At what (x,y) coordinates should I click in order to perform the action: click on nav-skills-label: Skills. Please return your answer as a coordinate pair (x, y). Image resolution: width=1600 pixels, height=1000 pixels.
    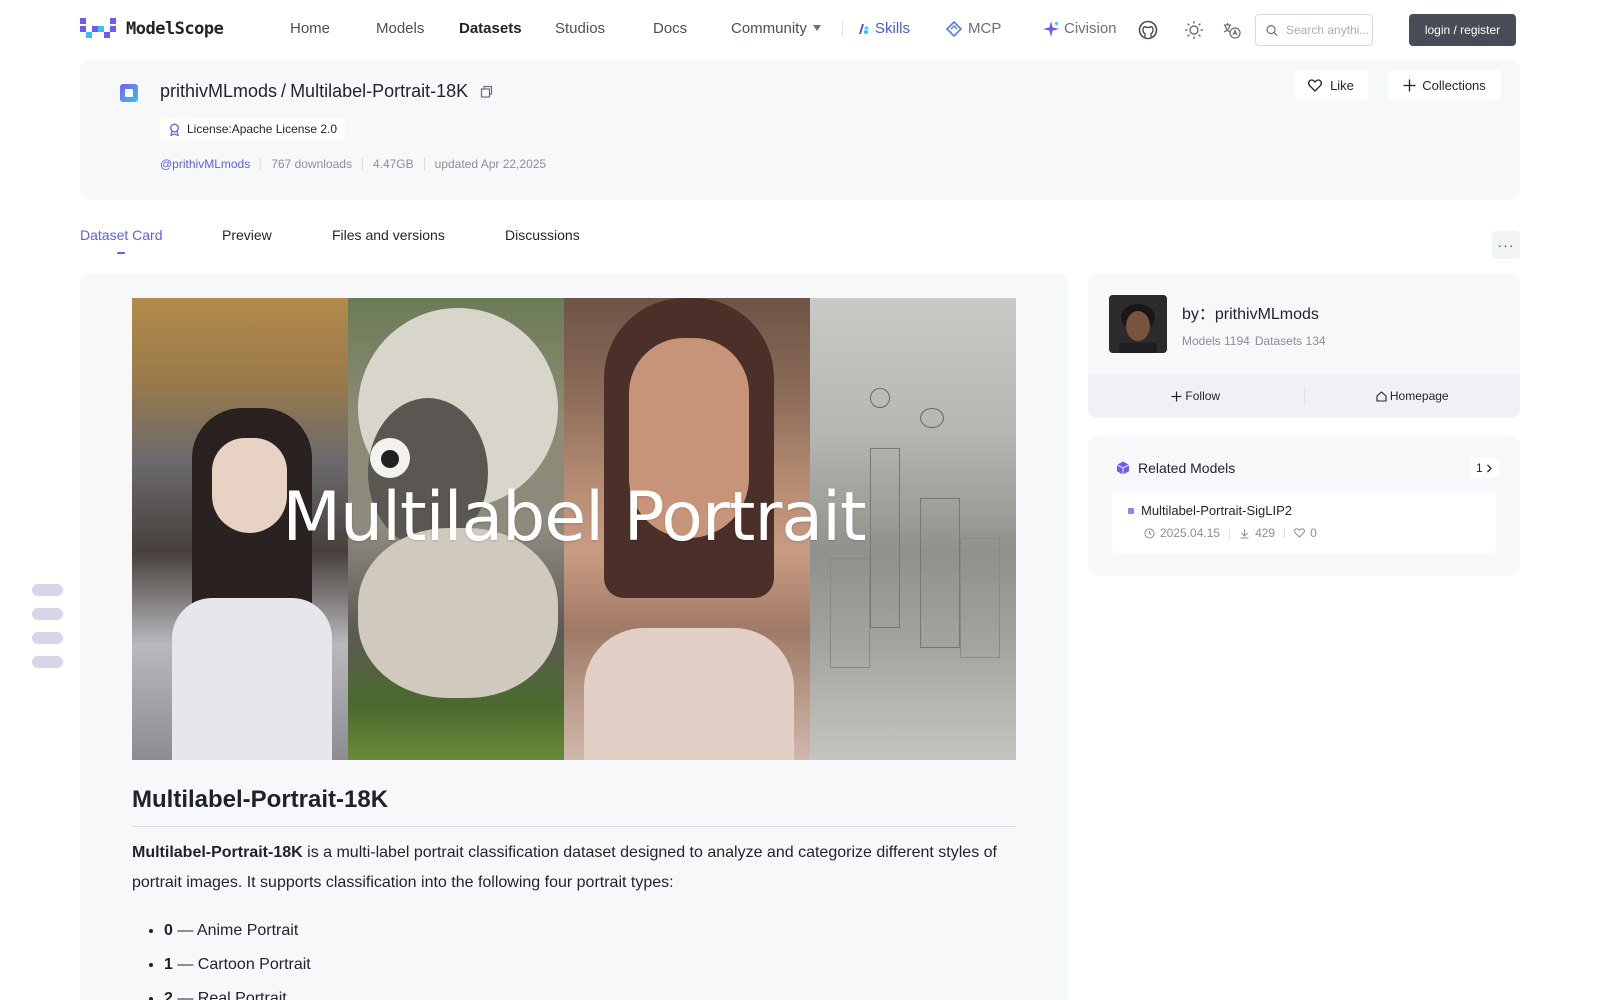
    Looking at the image, I should click on (893, 28).